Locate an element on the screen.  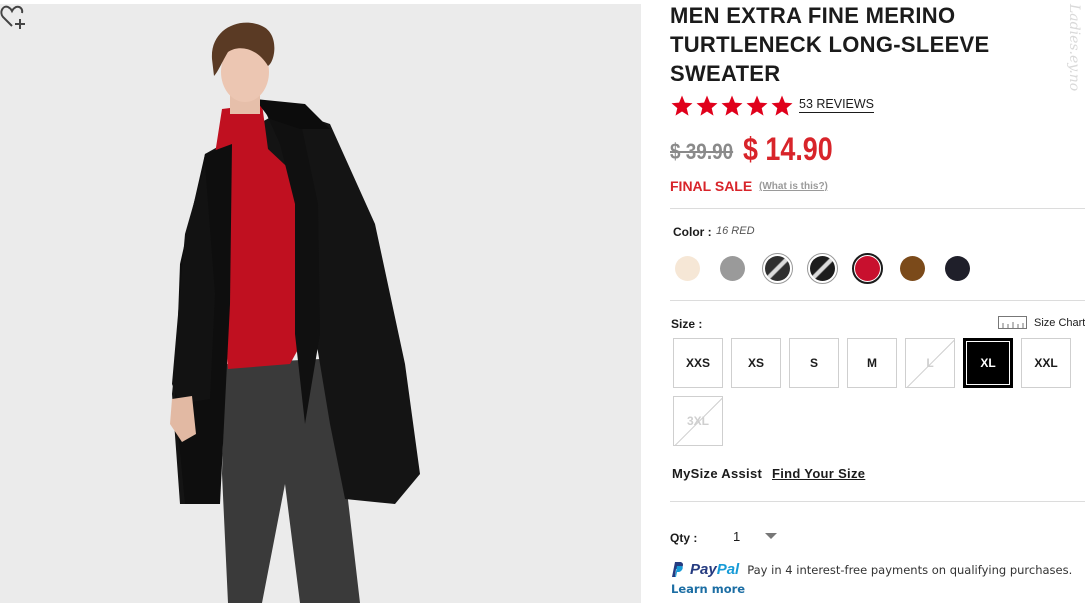
quantity-select: 1 is located at coordinates (753, 536).